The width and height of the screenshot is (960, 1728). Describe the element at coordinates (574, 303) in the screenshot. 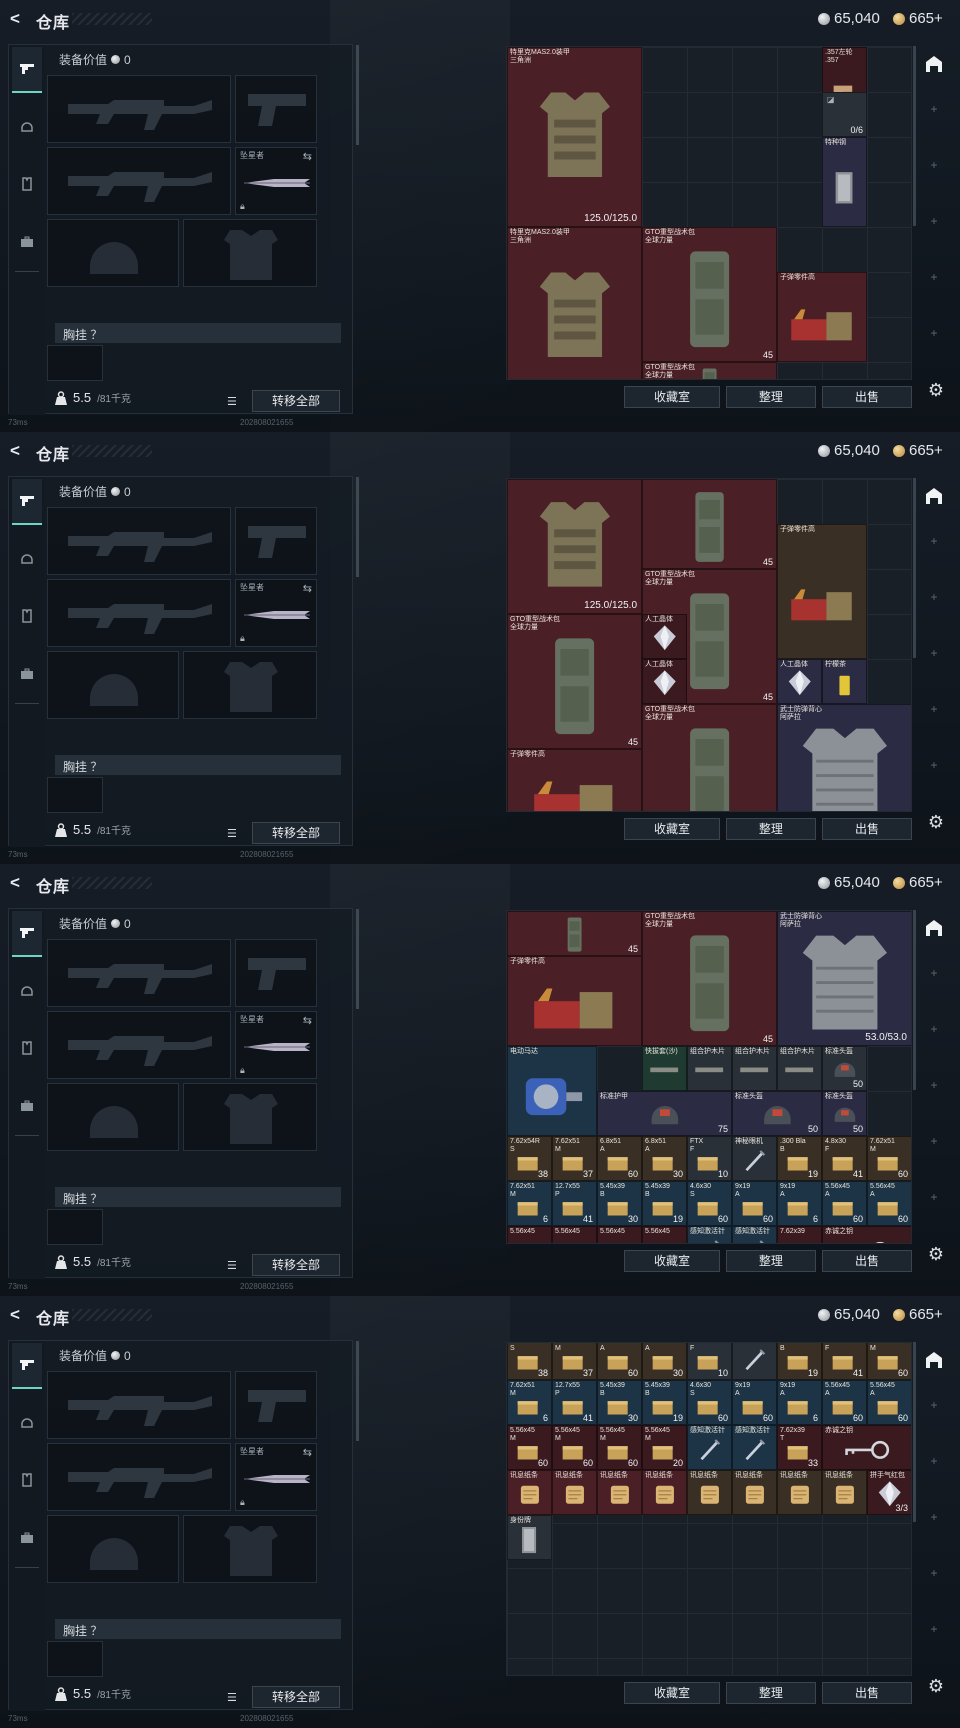

I see `storage-item: 特里克MAS2.0装甲 三角洲` at that location.